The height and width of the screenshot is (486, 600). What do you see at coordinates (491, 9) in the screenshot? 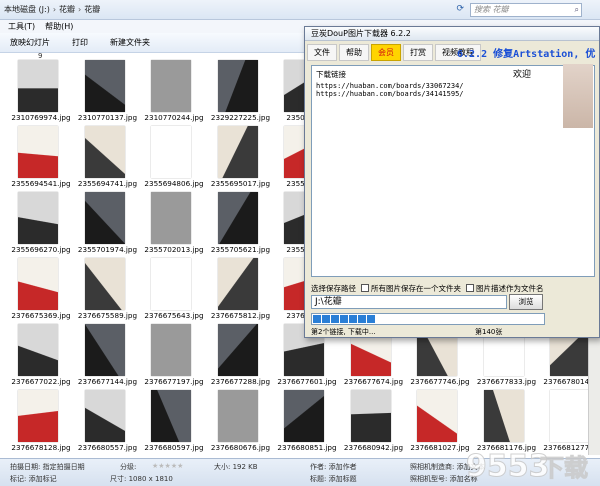
I see `search-placeholder: 搜索 花瓣` at bounding box center [491, 9].